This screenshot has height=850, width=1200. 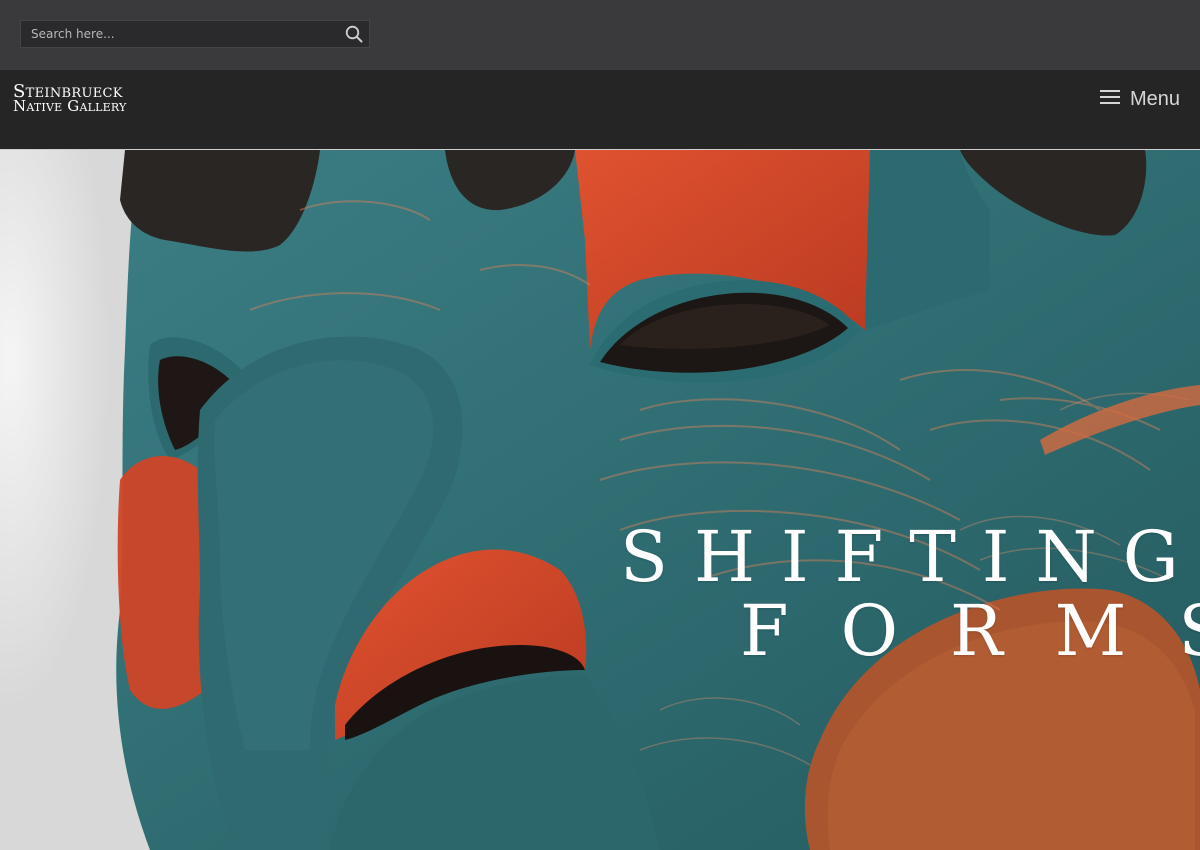 I want to click on search-icon, so click(x=354, y=34).